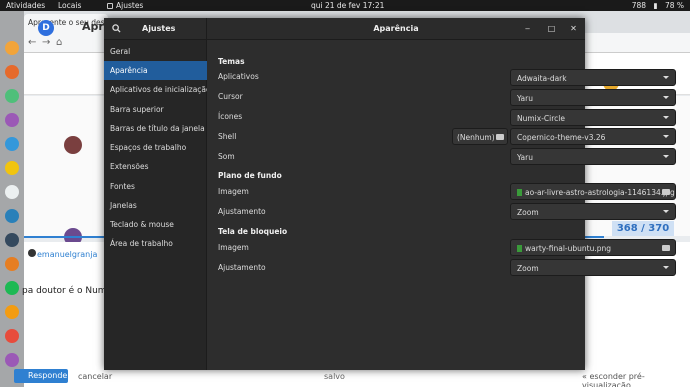  I want to click on cursor-theme-value: Yaru, so click(525, 98).